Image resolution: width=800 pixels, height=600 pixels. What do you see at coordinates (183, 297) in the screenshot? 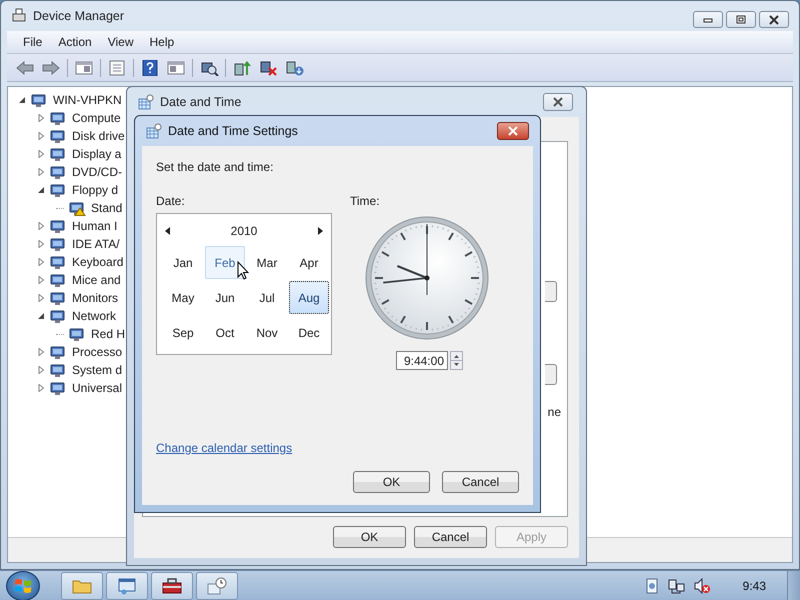
I see `month-cell: May` at bounding box center [183, 297].